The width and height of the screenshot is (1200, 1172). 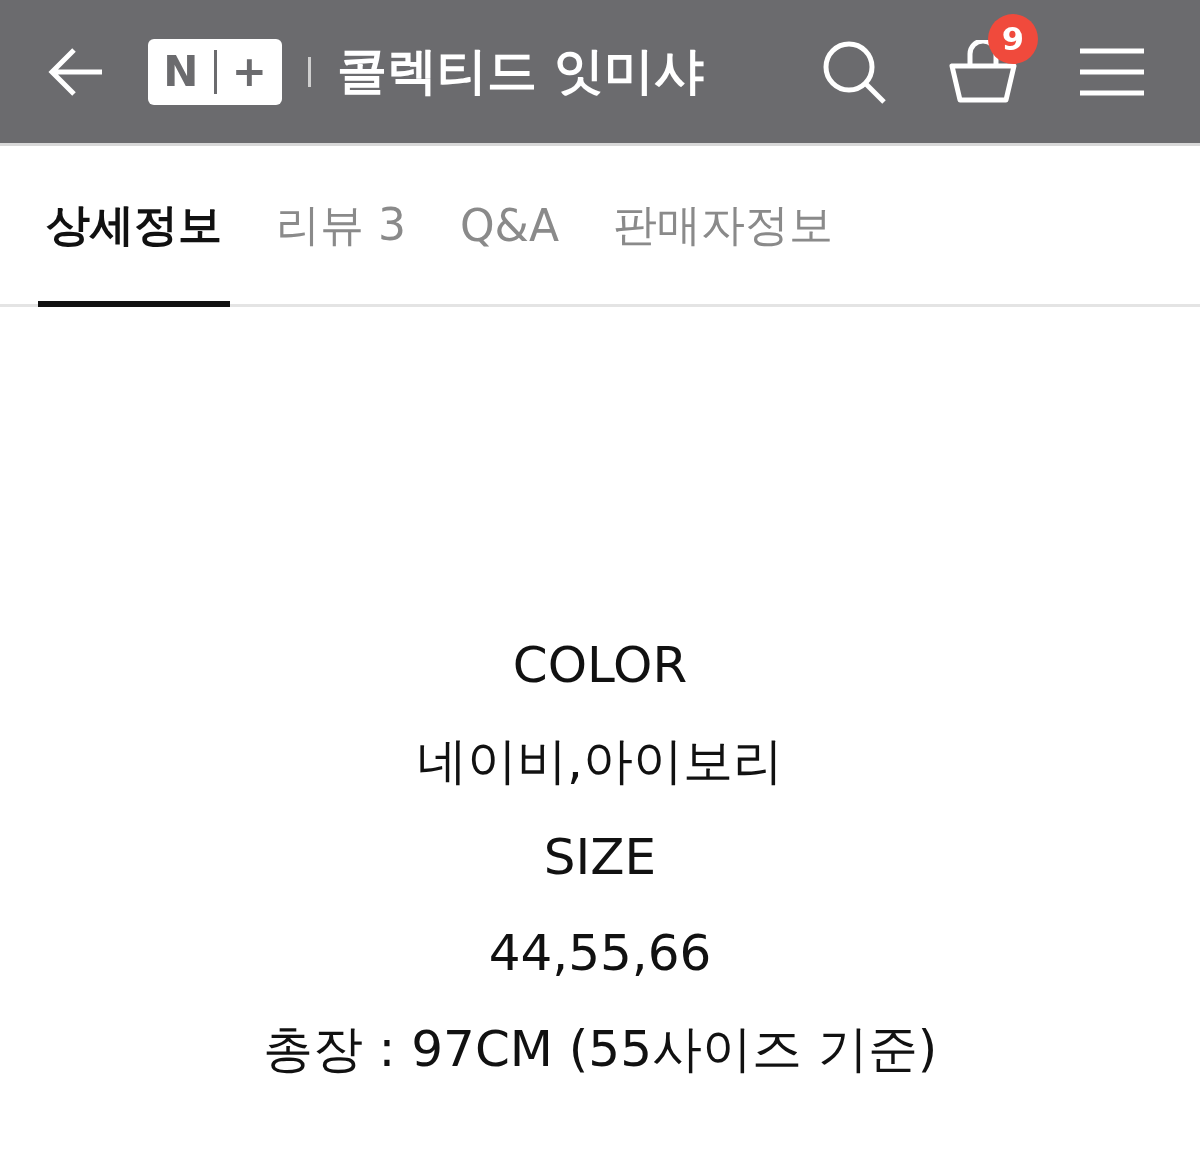 What do you see at coordinates (215, 71) in the screenshot?
I see `store-logo: N +` at bounding box center [215, 71].